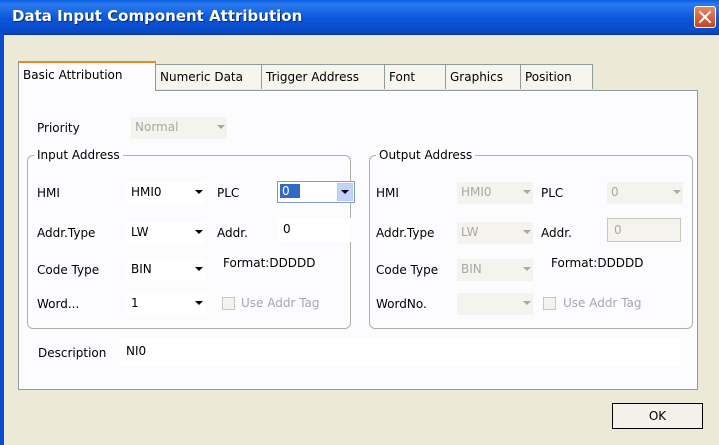 The height and width of the screenshot is (445, 719). What do you see at coordinates (359, 17) in the screenshot?
I see `title-bar: Data Input Component Attribution` at bounding box center [359, 17].